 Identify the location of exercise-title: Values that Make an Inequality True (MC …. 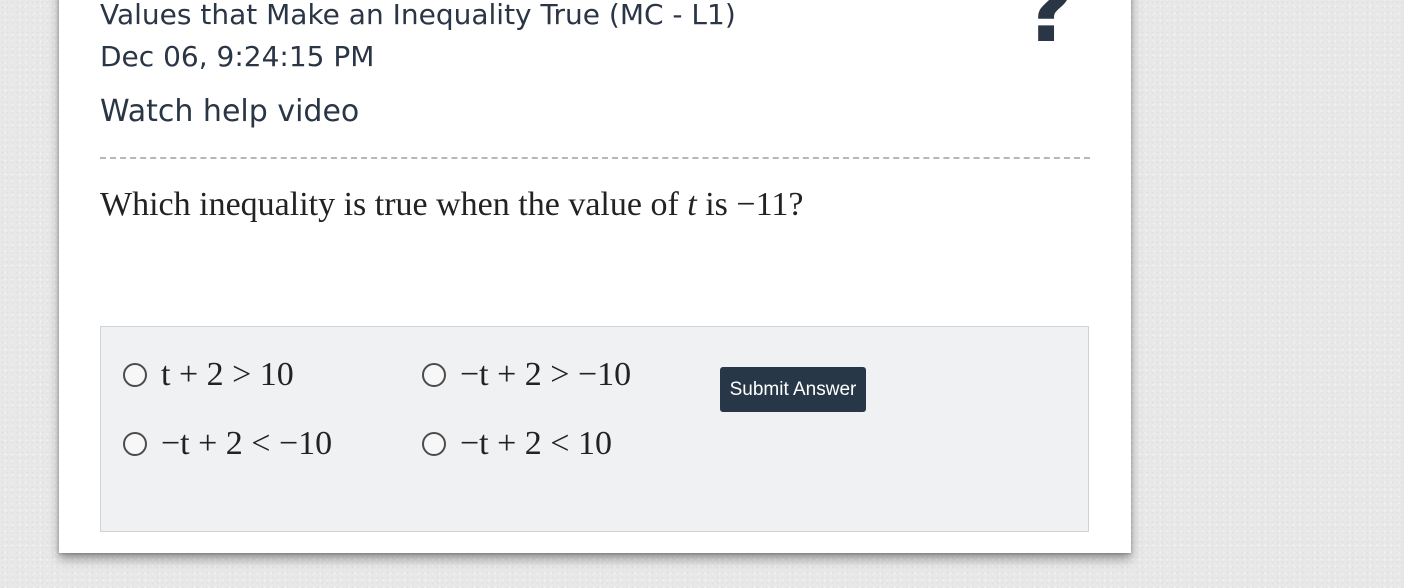
(418, 15).